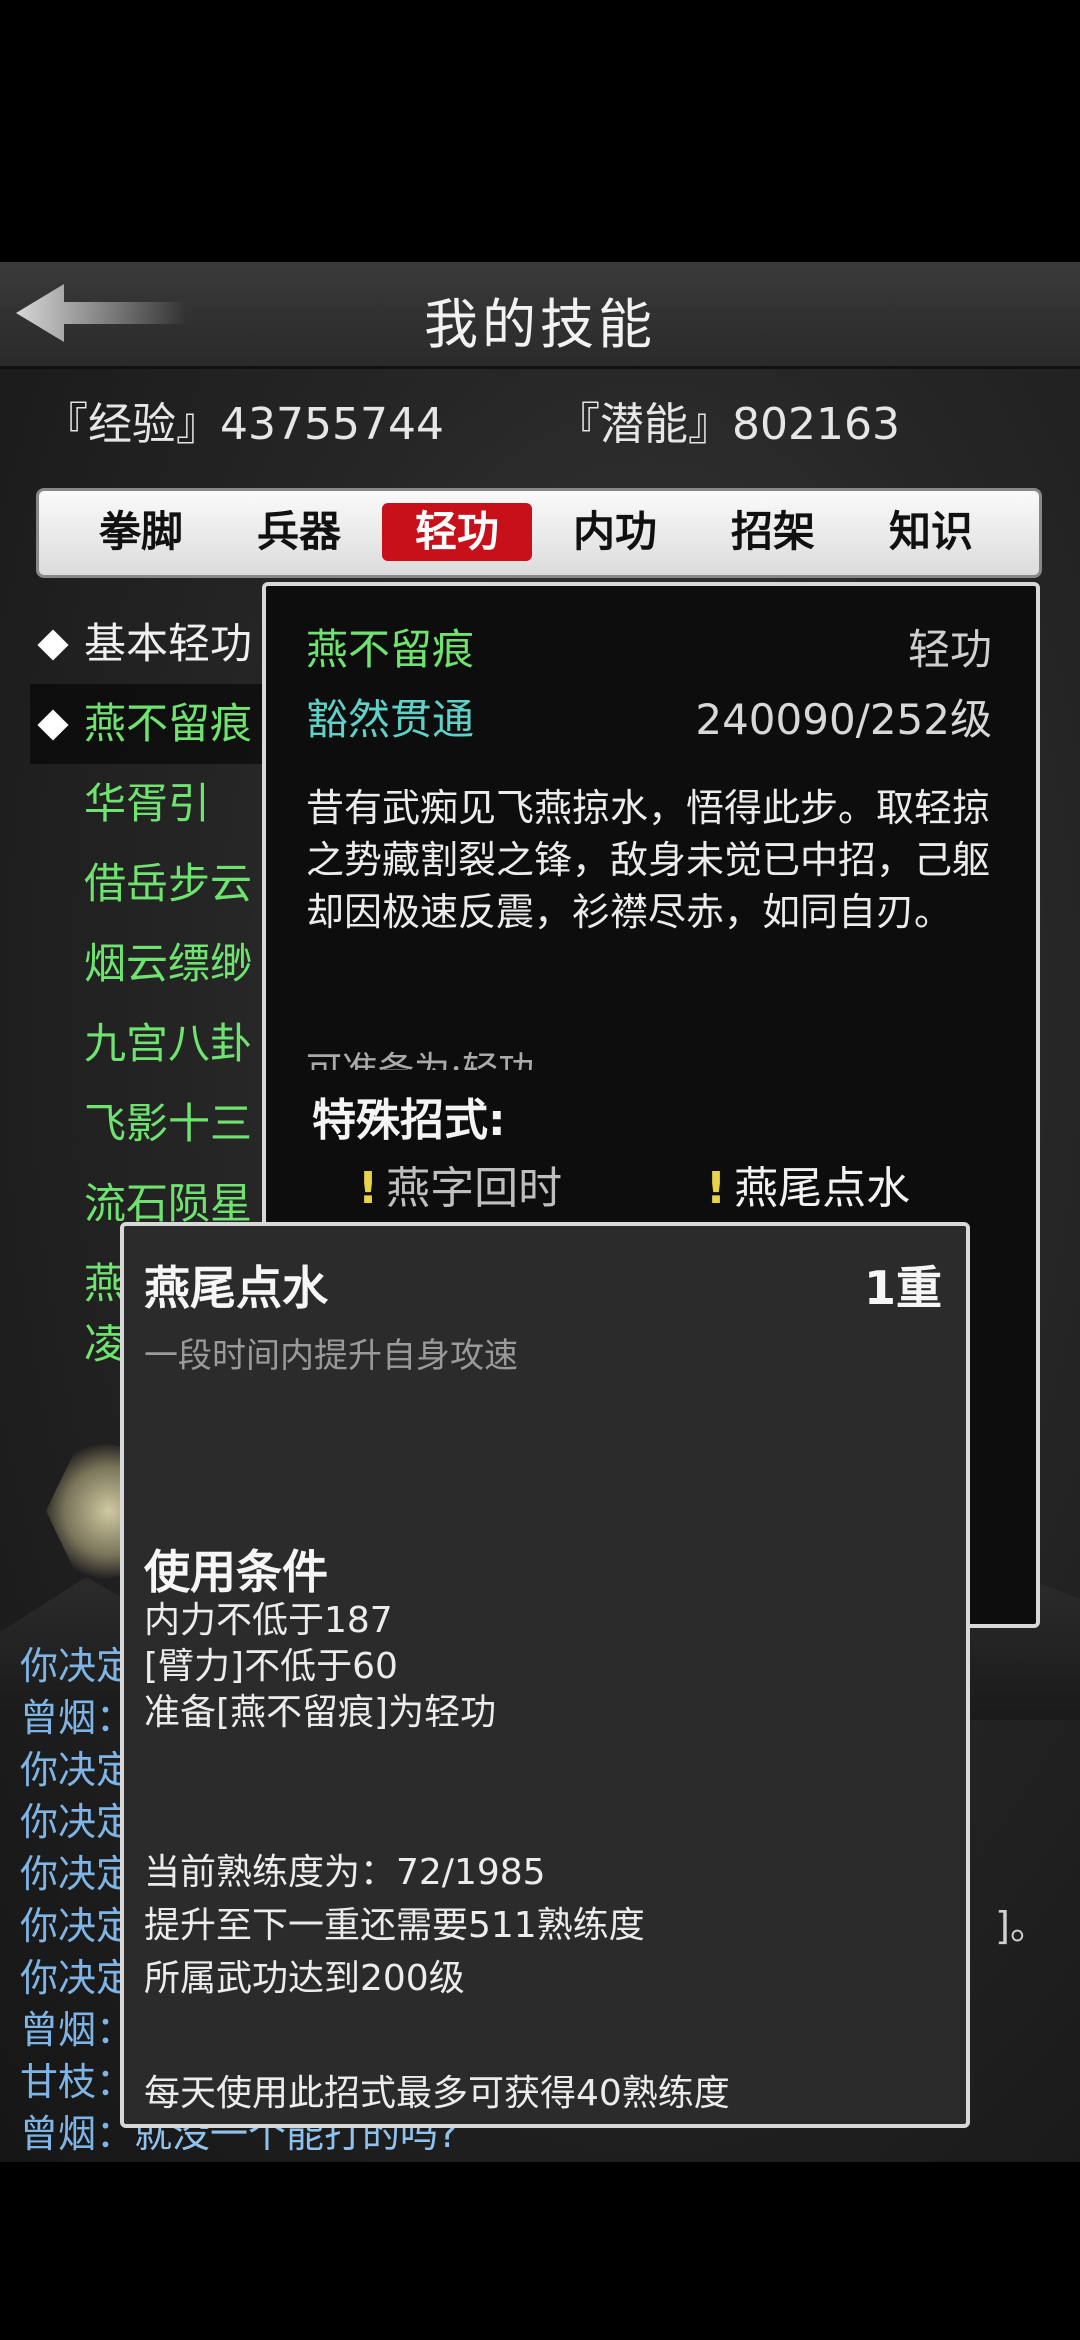  I want to click on condition-item: 准备[燕不留痕]为轻功, so click(320, 1712).